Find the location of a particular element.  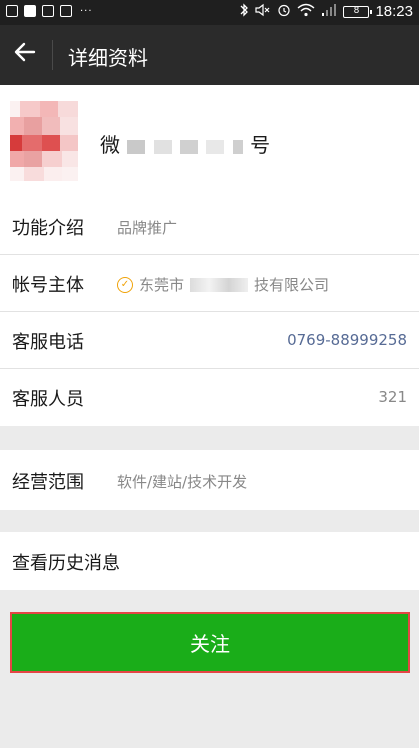

app-header: 详细资料 is located at coordinates (209, 55).